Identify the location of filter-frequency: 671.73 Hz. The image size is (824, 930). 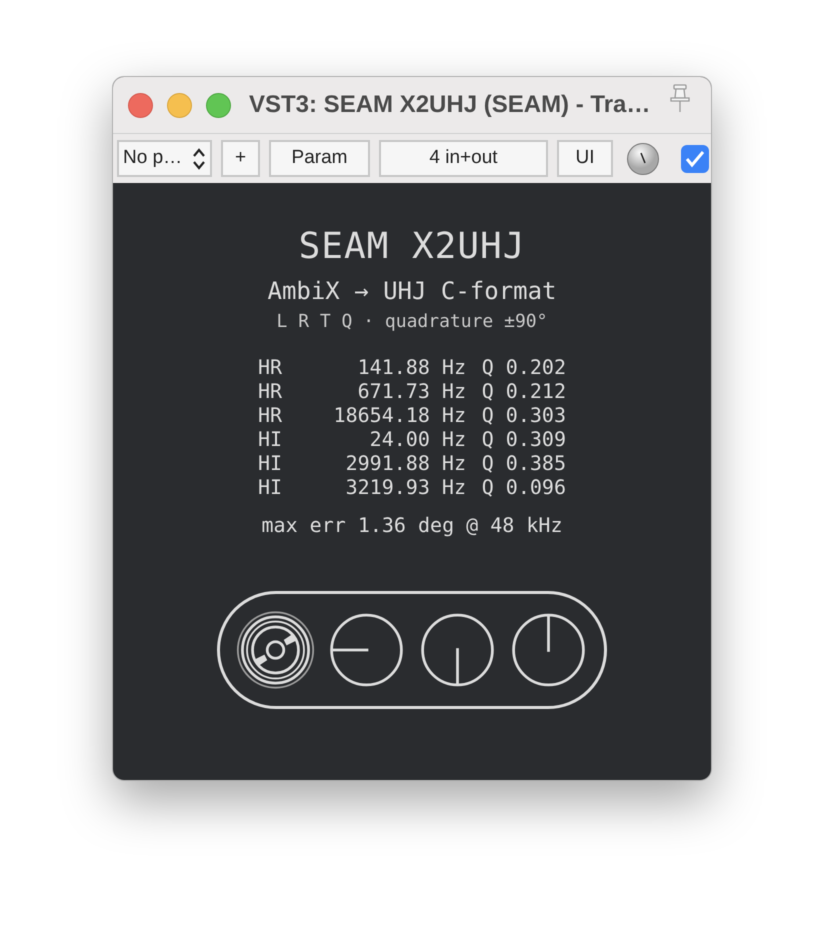
(411, 391).